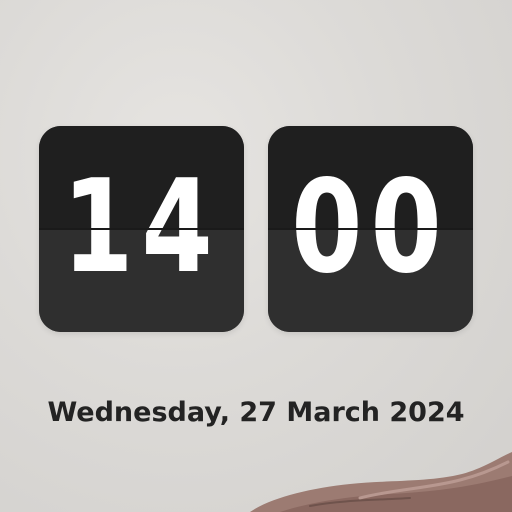  I want to click on minutes-split-line, so click(370, 229).